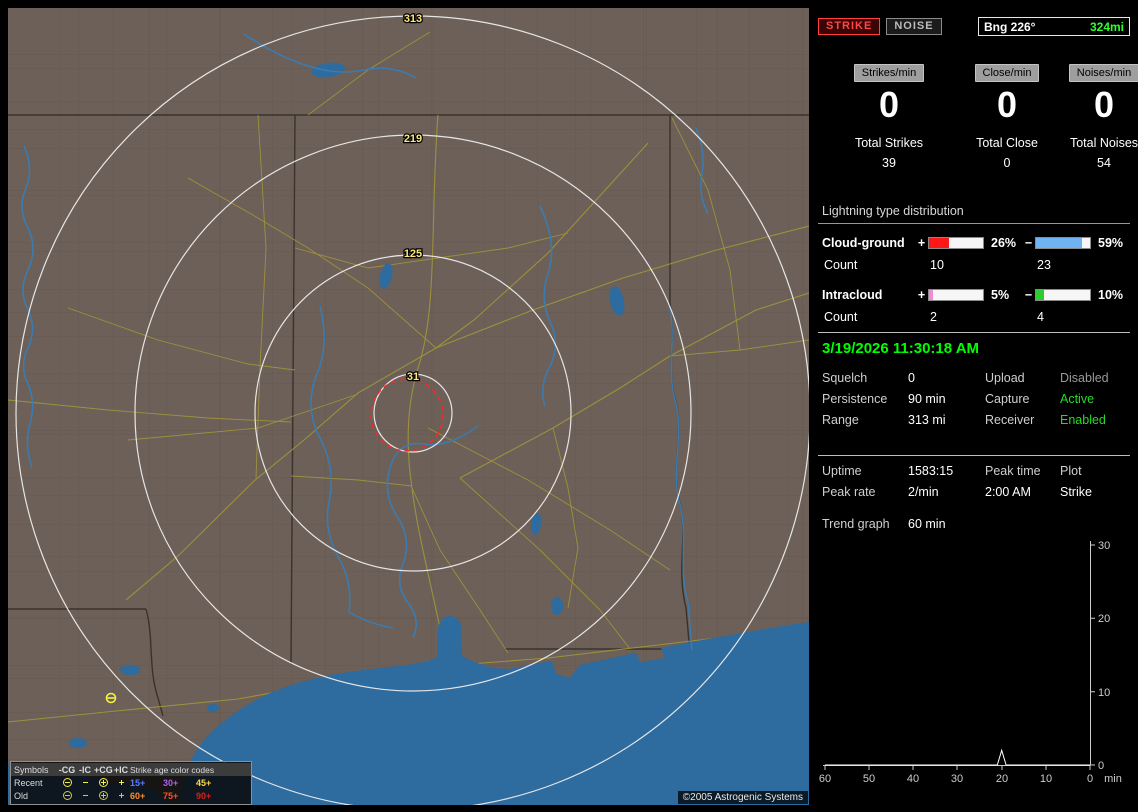 The width and height of the screenshot is (1138, 812). I want to click on cg-plus-count: 10, so click(937, 265).